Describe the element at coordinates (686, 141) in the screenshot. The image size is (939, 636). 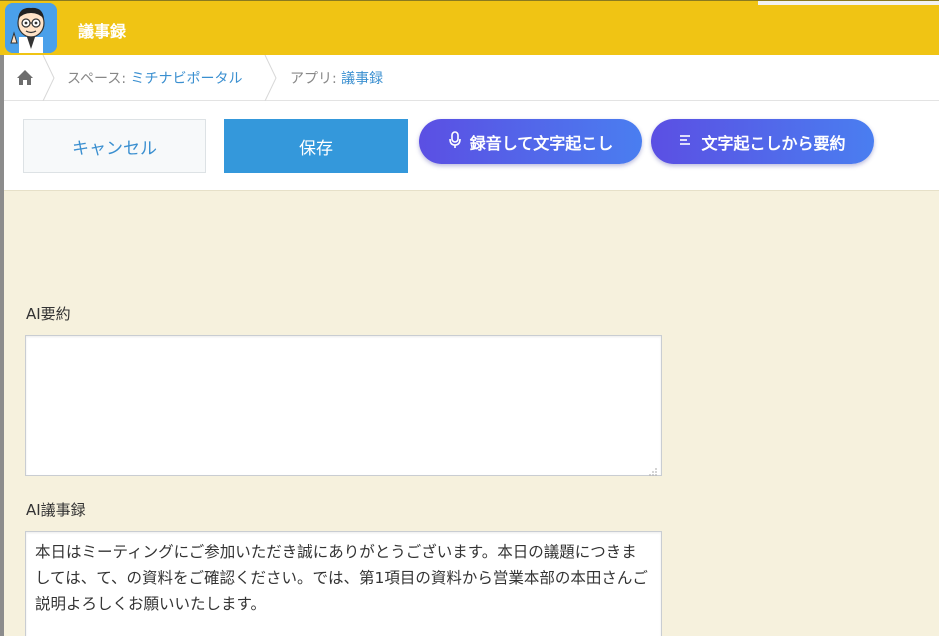
I see `text-lines-icon` at that location.